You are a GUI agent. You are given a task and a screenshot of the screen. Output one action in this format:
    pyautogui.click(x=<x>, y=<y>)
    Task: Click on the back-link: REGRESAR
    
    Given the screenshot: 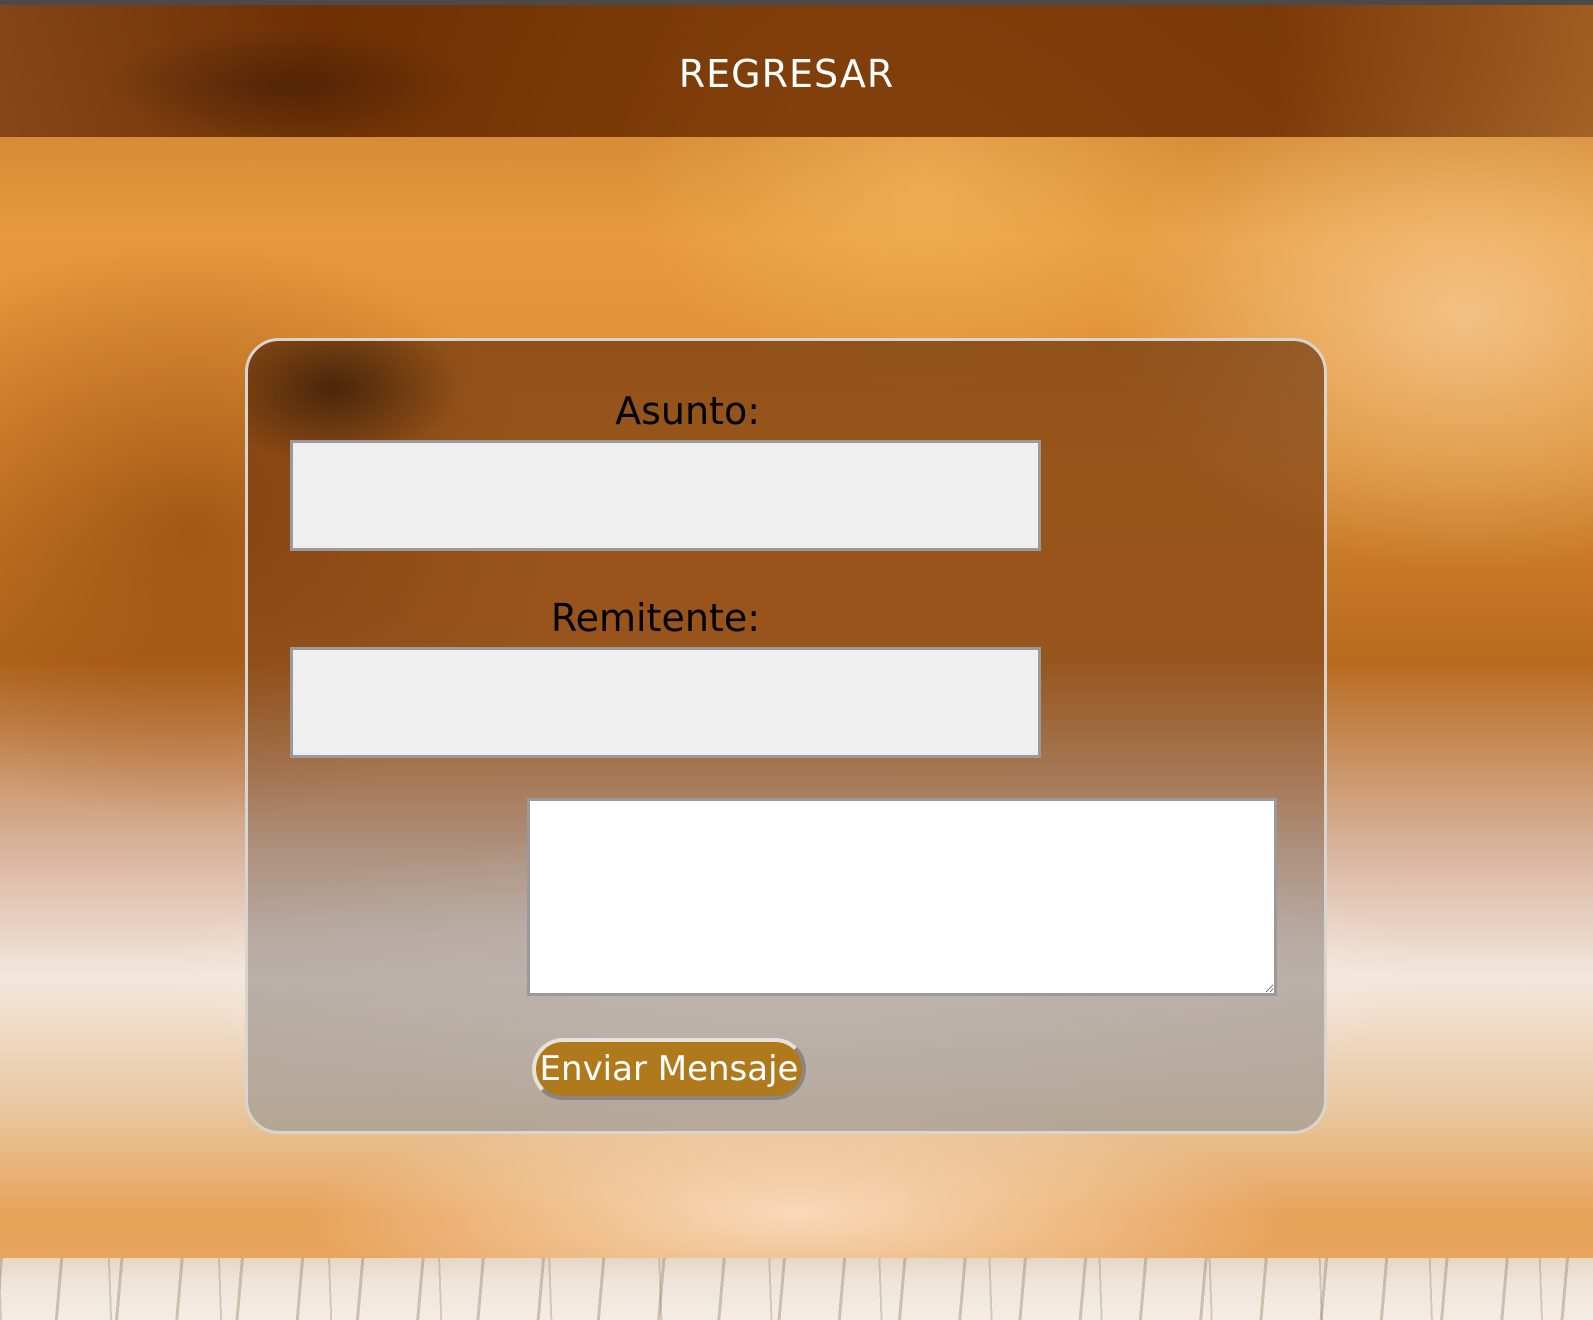 What is the action you would take?
    pyautogui.click(x=786, y=74)
    